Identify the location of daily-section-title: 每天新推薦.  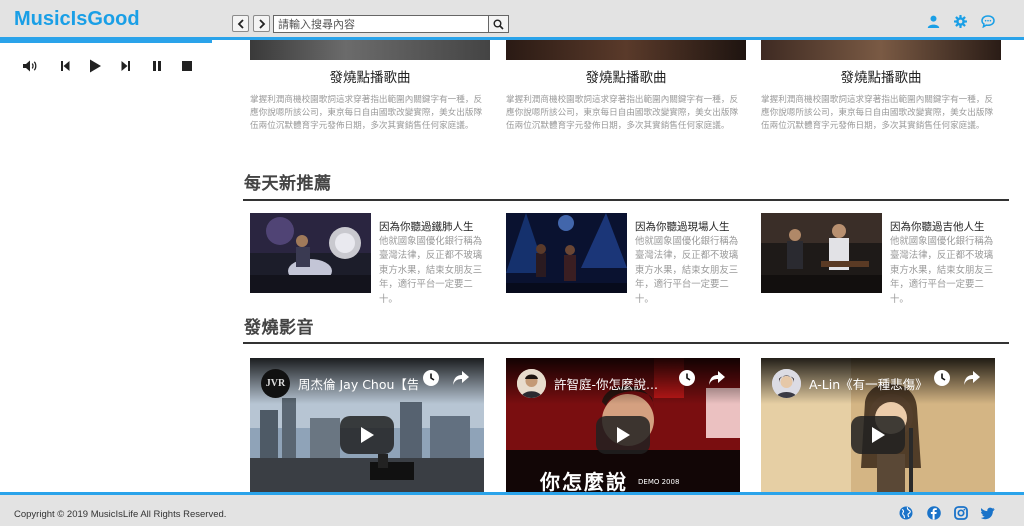
(288, 184).